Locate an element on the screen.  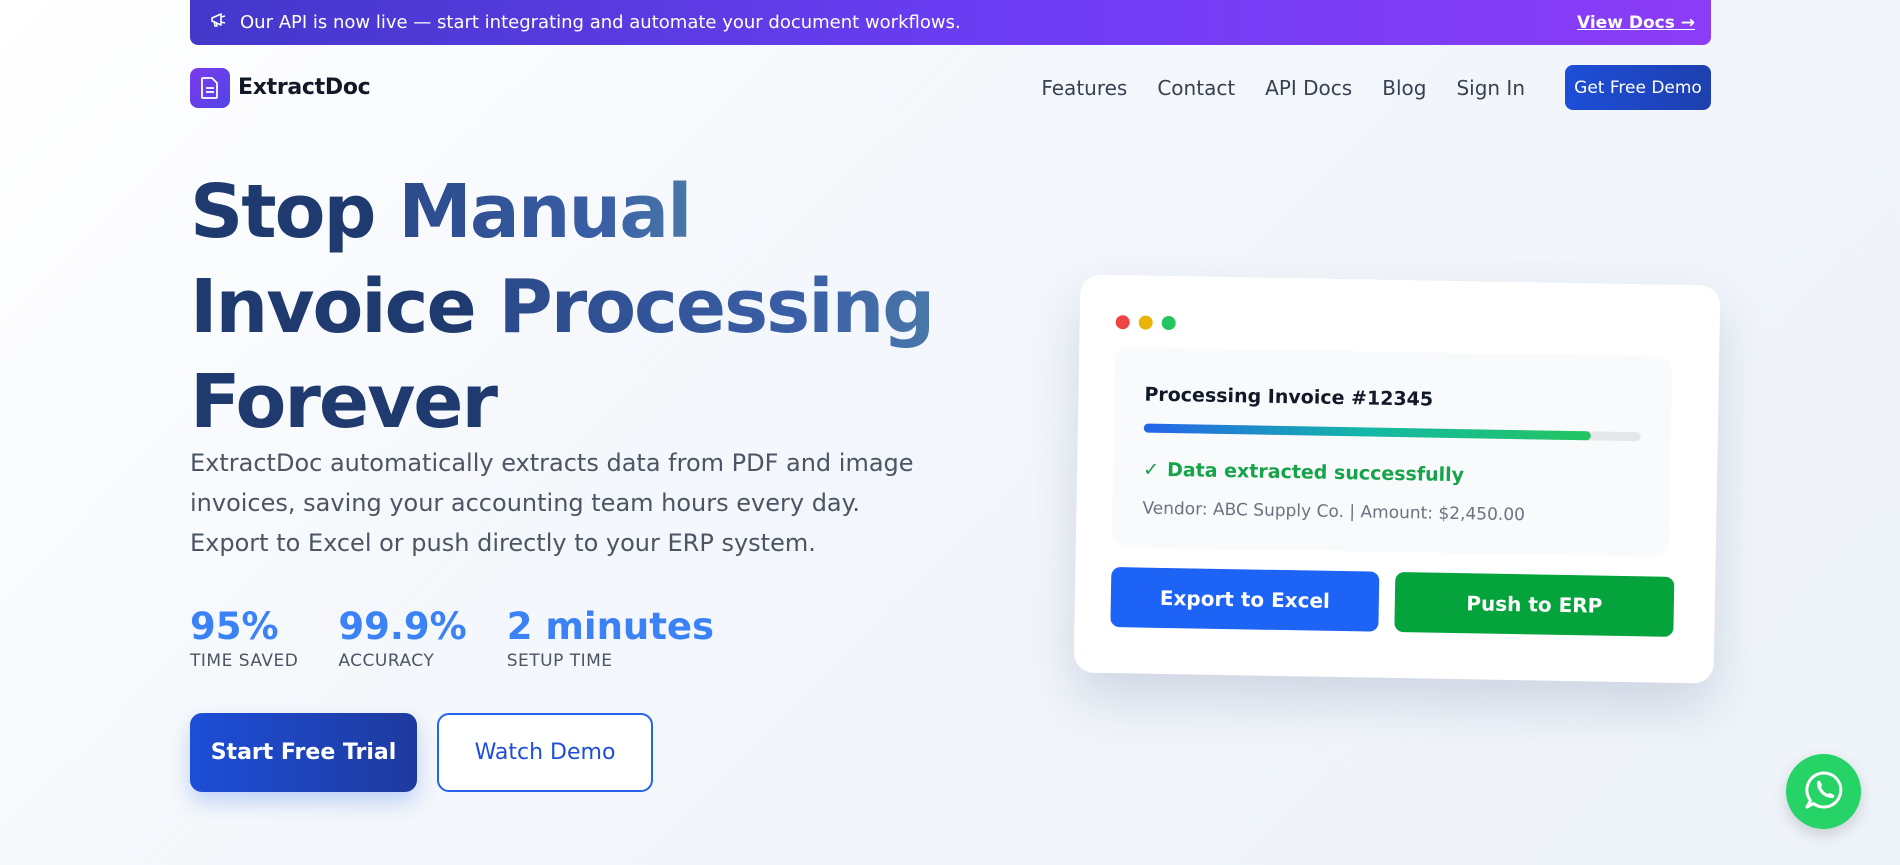
hero-title-text: Forever is located at coordinates (344, 402).